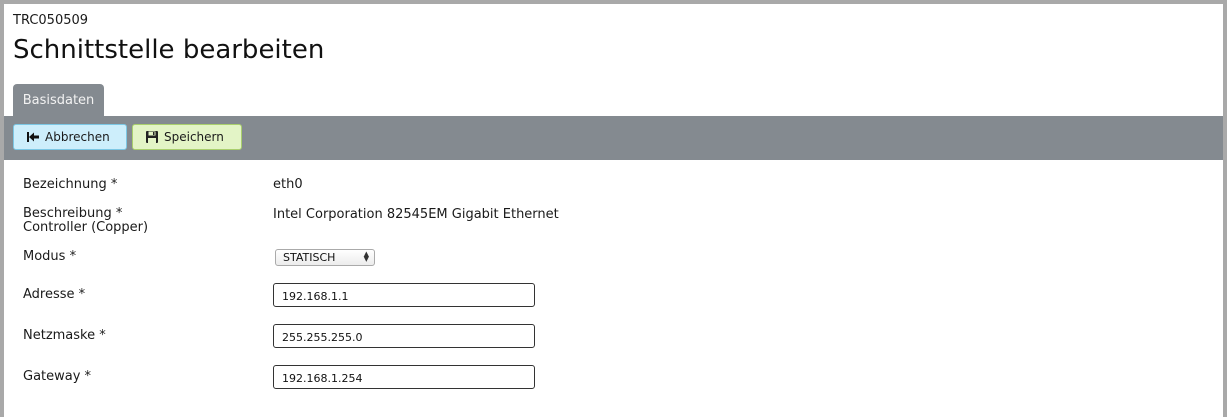  What do you see at coordinates (169, 50) in the screenshot?
I see `page-title: Schnittstelle bearbeiten` at bounding box center [169, 50].